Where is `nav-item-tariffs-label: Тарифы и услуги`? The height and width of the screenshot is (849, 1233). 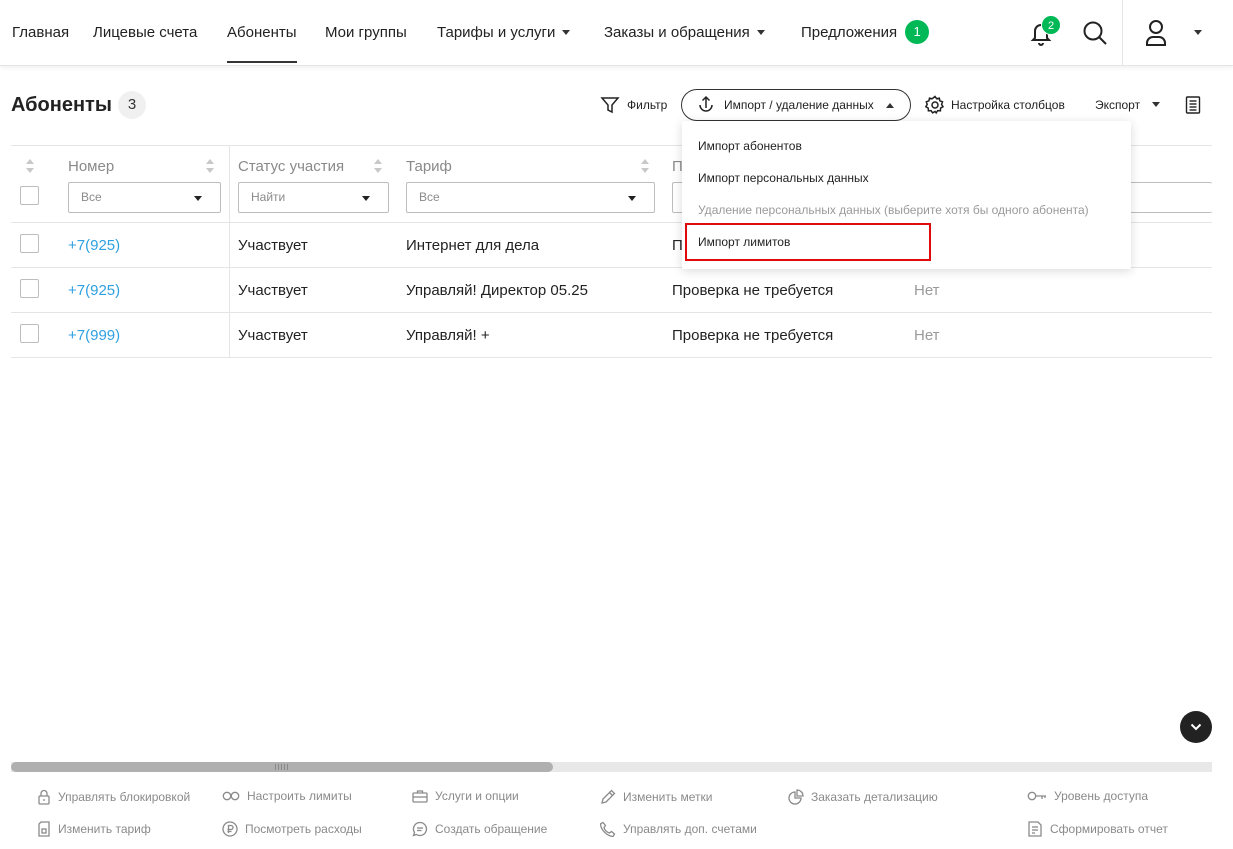 nav-item-tariffs-label: Тарифы и услуги is located at coordinates (496, 32).